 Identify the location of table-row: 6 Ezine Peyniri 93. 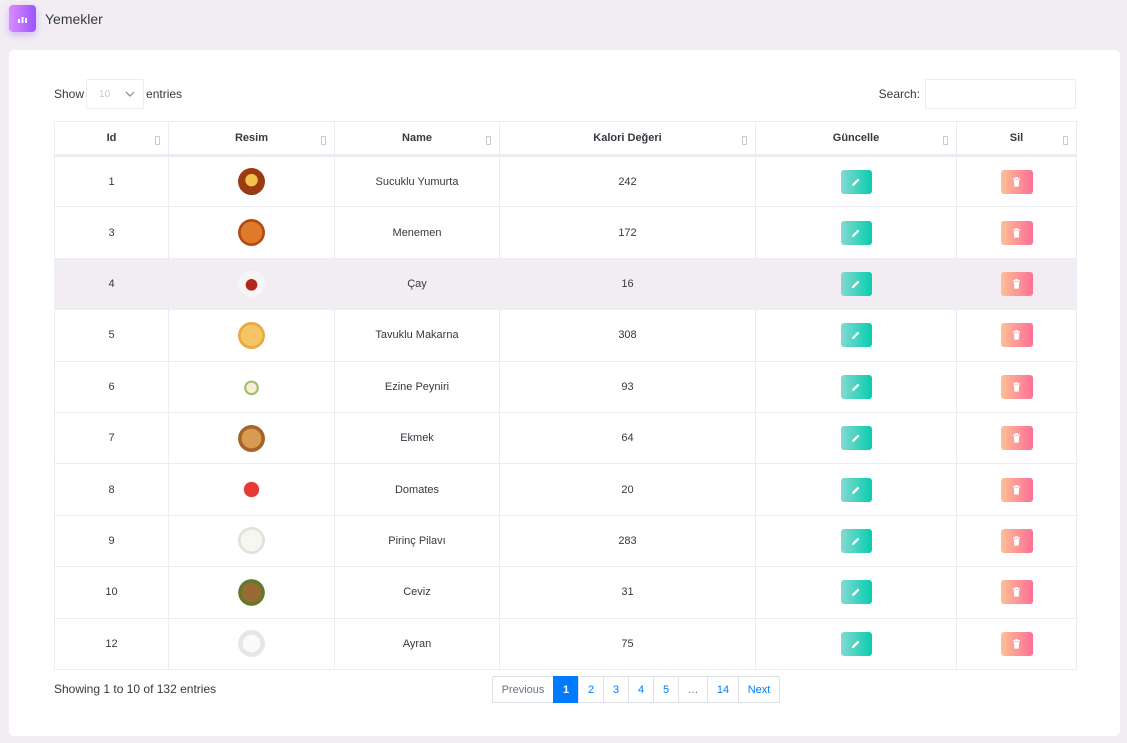
(565, 386).